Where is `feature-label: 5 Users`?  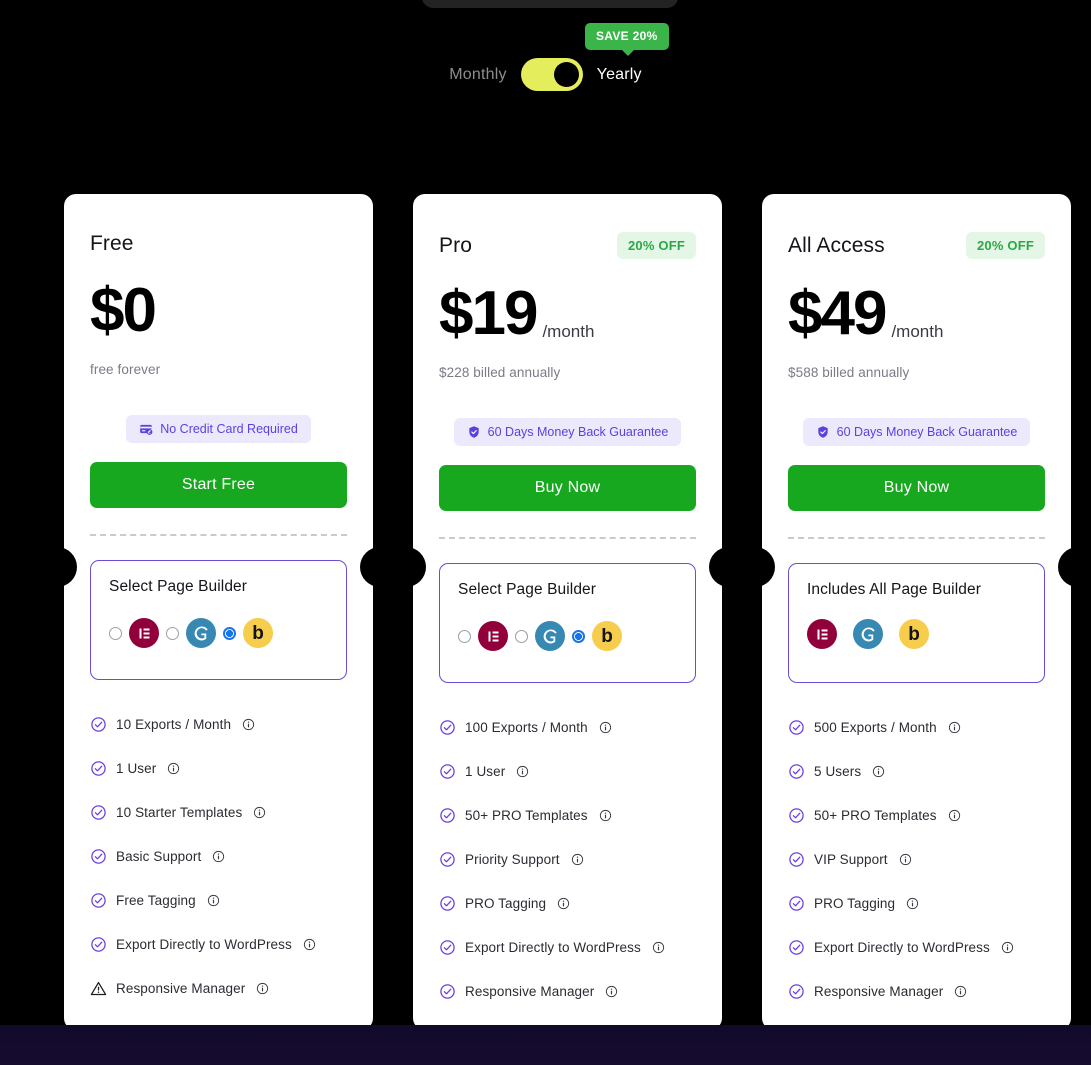
feature-label: 5 Users is located at coordinates (838, 771).